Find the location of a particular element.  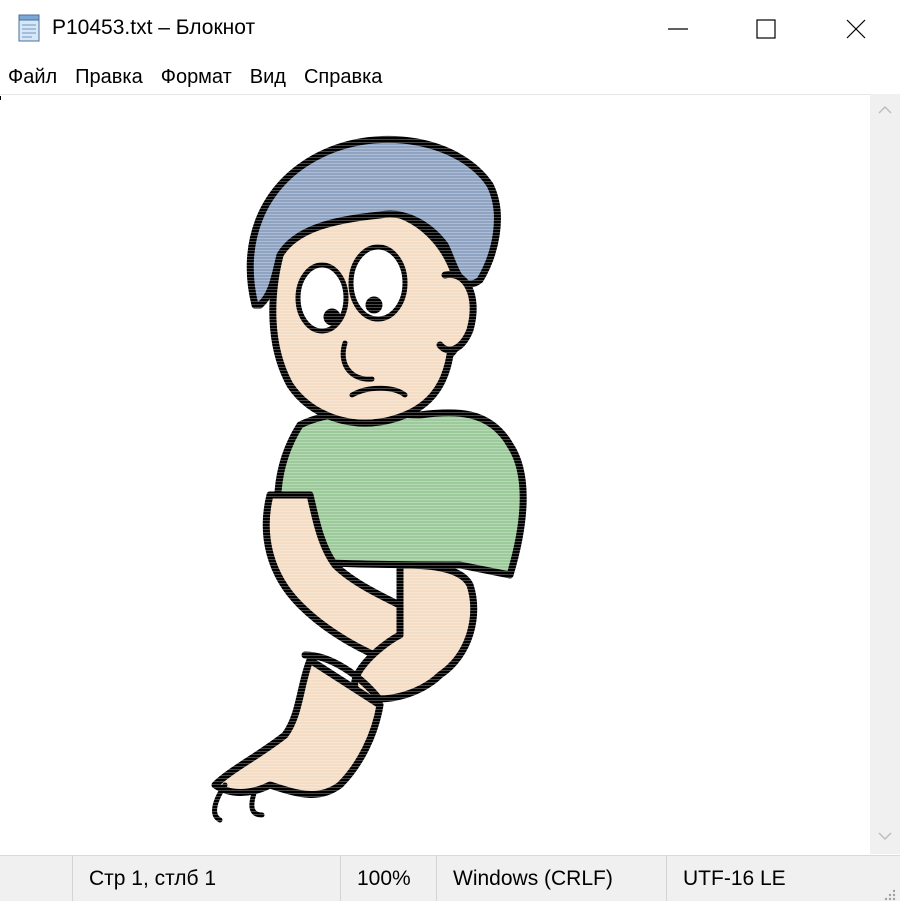

minimize-button is located at coordinates (678, 29).